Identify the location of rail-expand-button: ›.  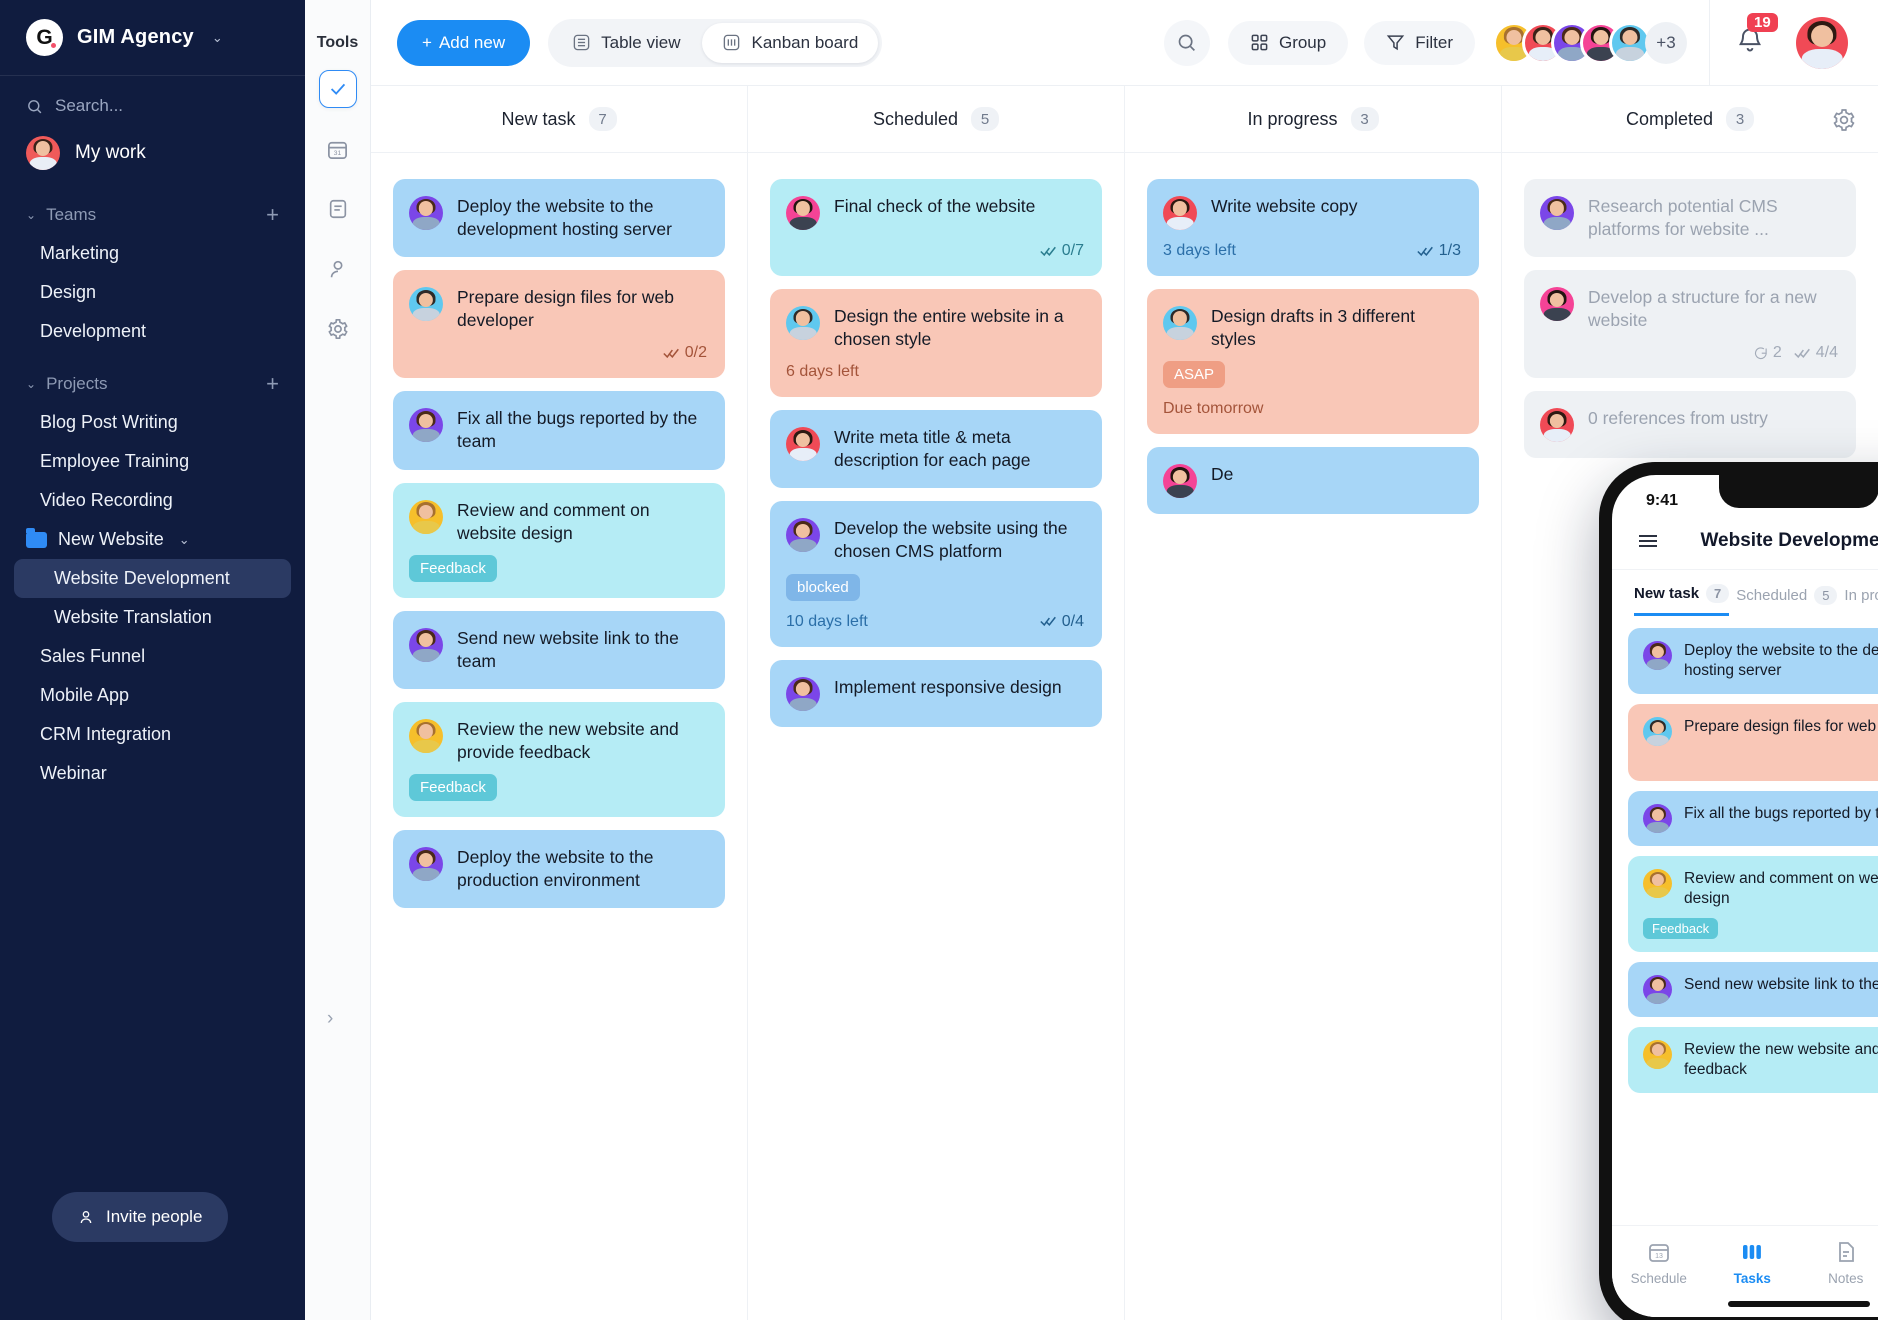
(330, 1019).